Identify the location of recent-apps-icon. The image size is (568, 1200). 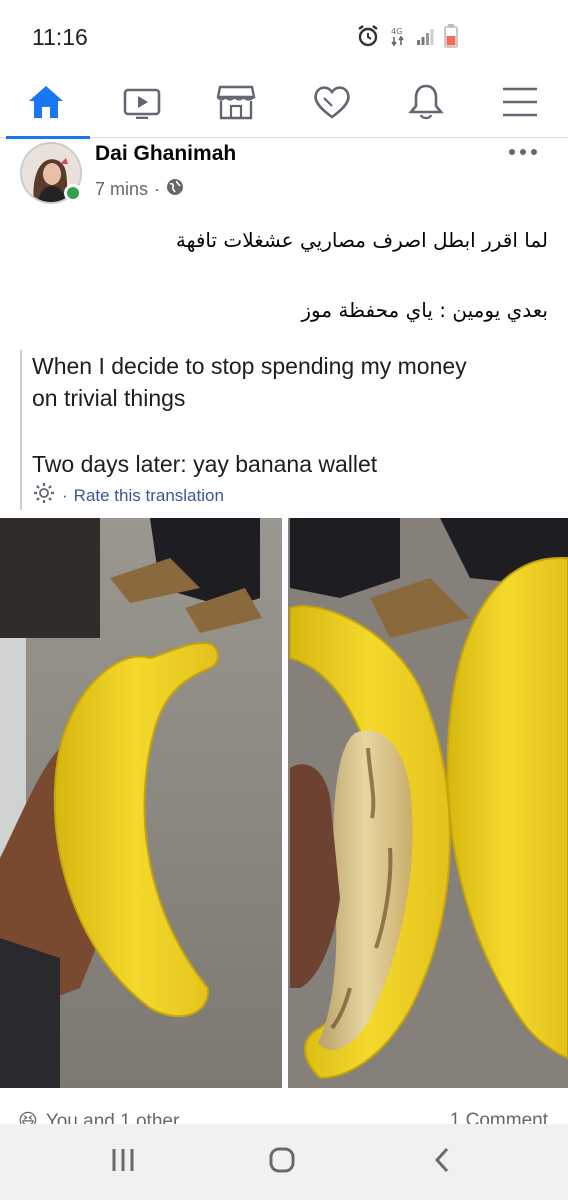
(123, 1162).